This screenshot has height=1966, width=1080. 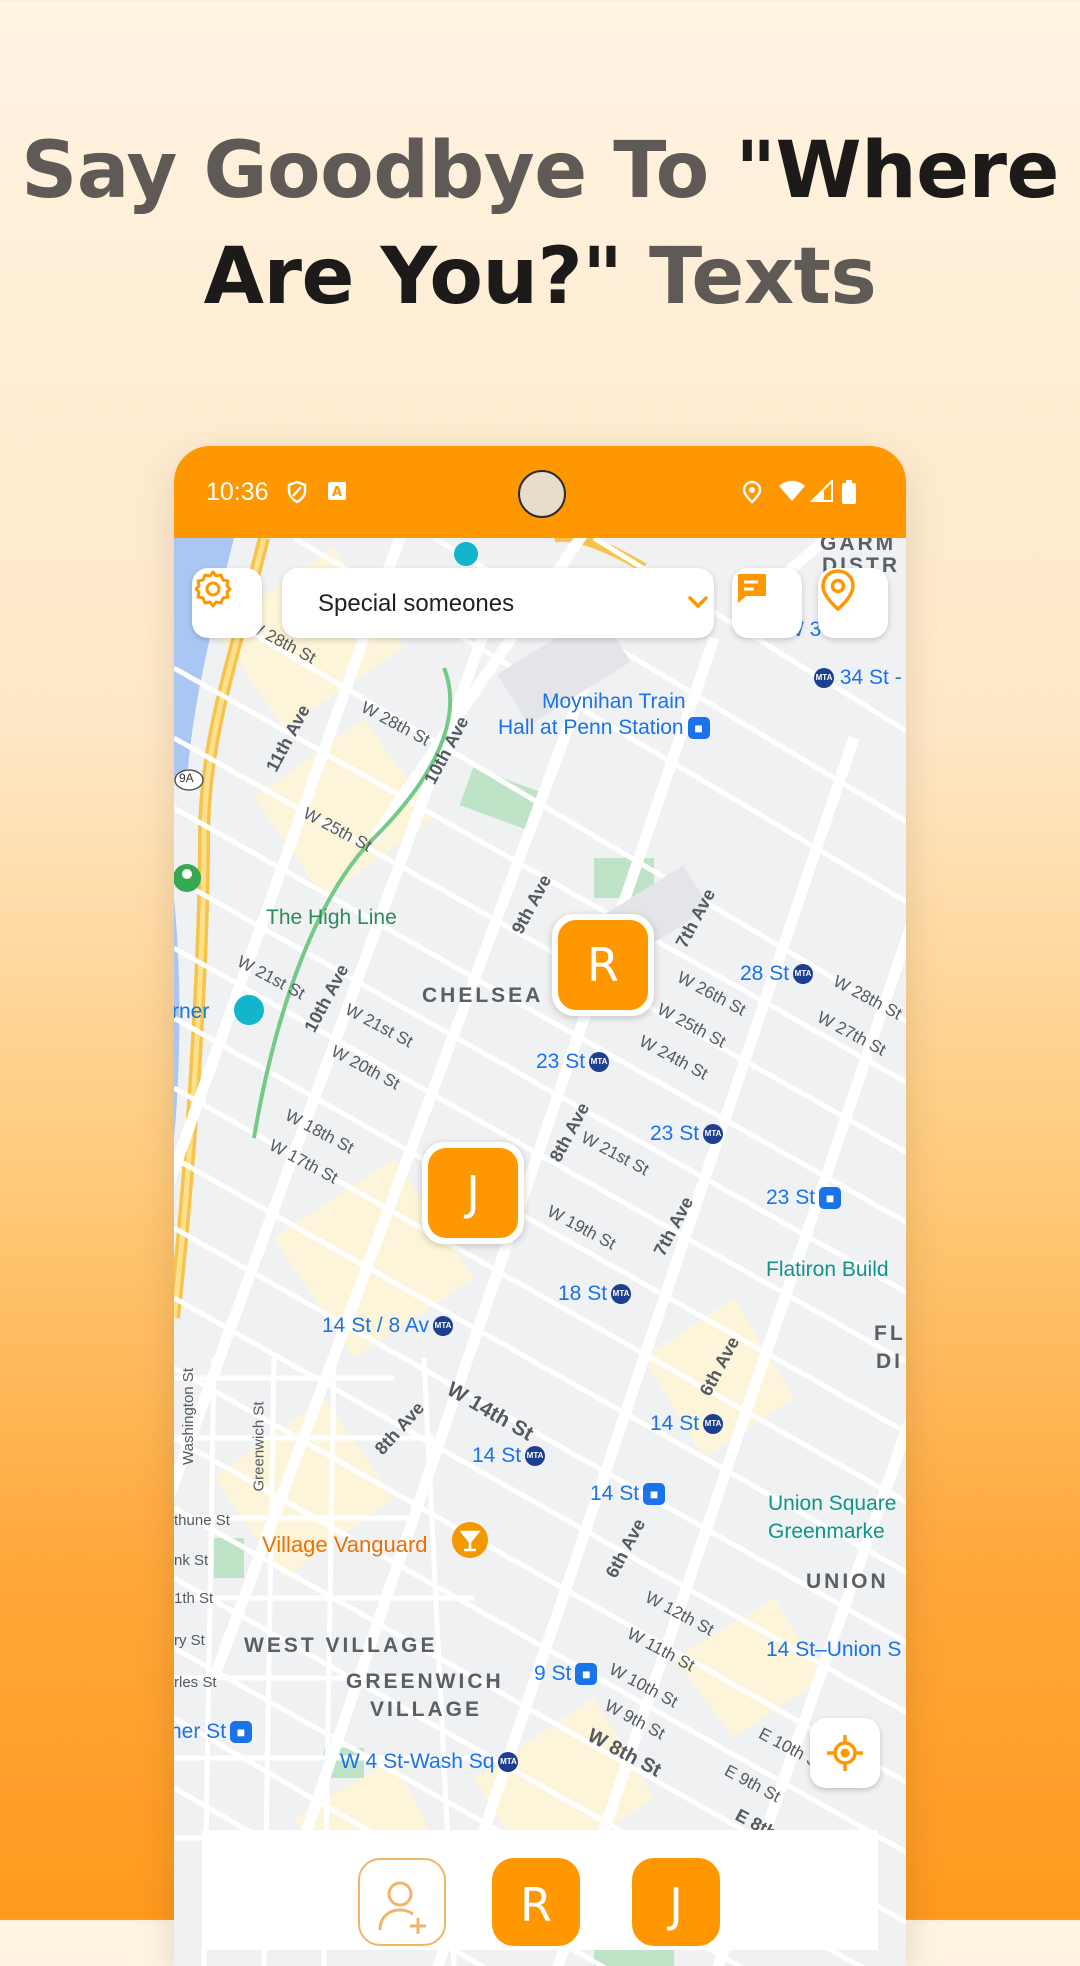 I want to click on station-label-text: her St, so click(x=200, y=1731).